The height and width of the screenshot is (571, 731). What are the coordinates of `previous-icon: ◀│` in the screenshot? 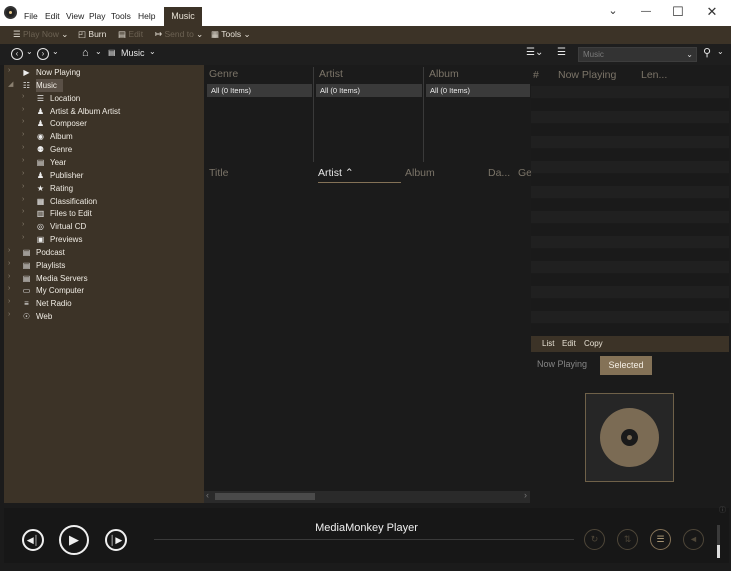 It's located at (33, 540).